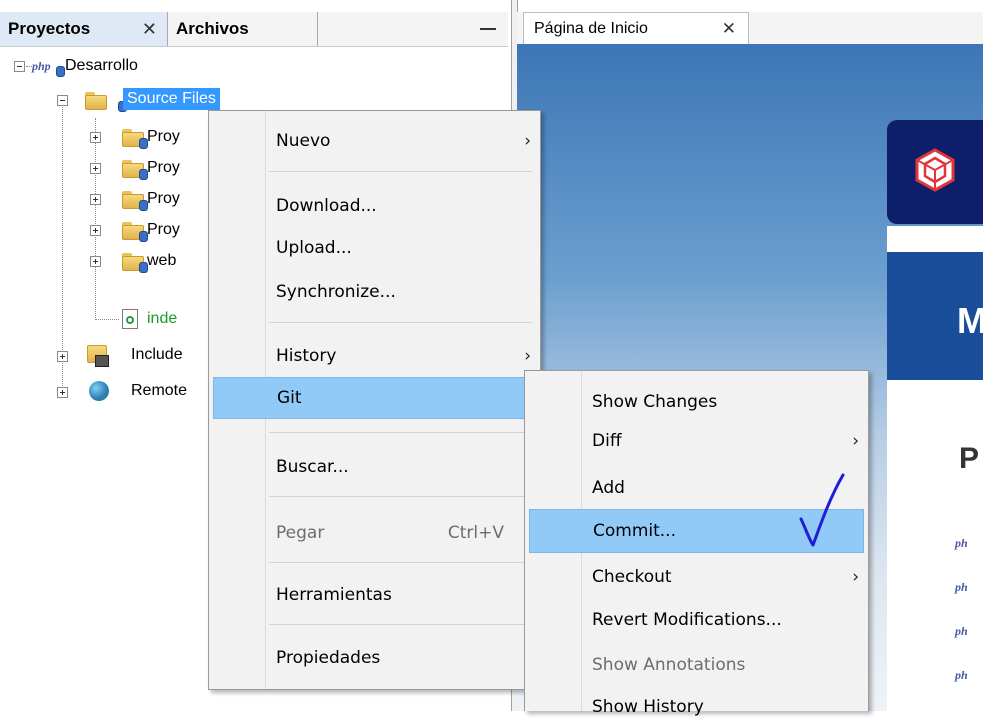 The image size is (983, 725). What do you see at coordinates (374, 533) in the screenshot?
I see `menu-item-pegar: Pegar Ctrl+V` at bounding box center [374, 533].